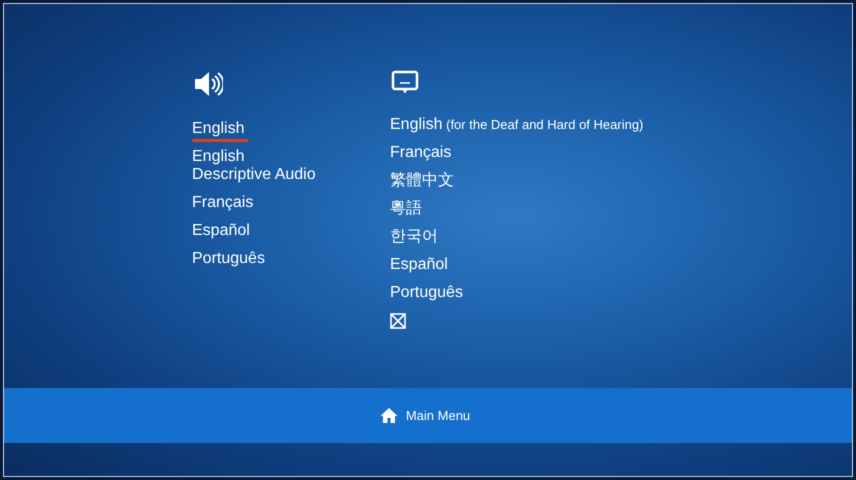 The width and height of the screenshot is (856, 480). I want to click on audio-option: English Descriptive Audio, so click(291, 166).